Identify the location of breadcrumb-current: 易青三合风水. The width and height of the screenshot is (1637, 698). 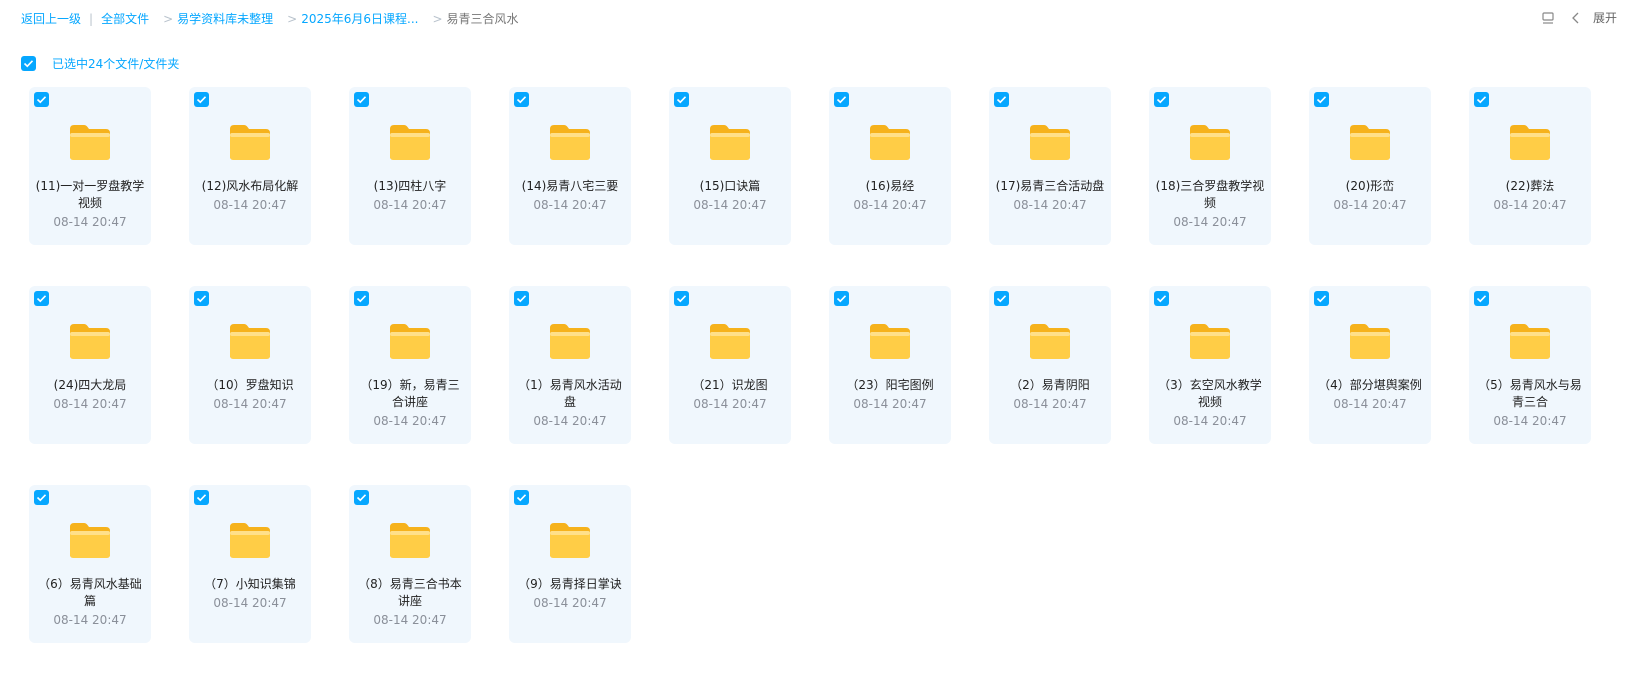
(482, 19).